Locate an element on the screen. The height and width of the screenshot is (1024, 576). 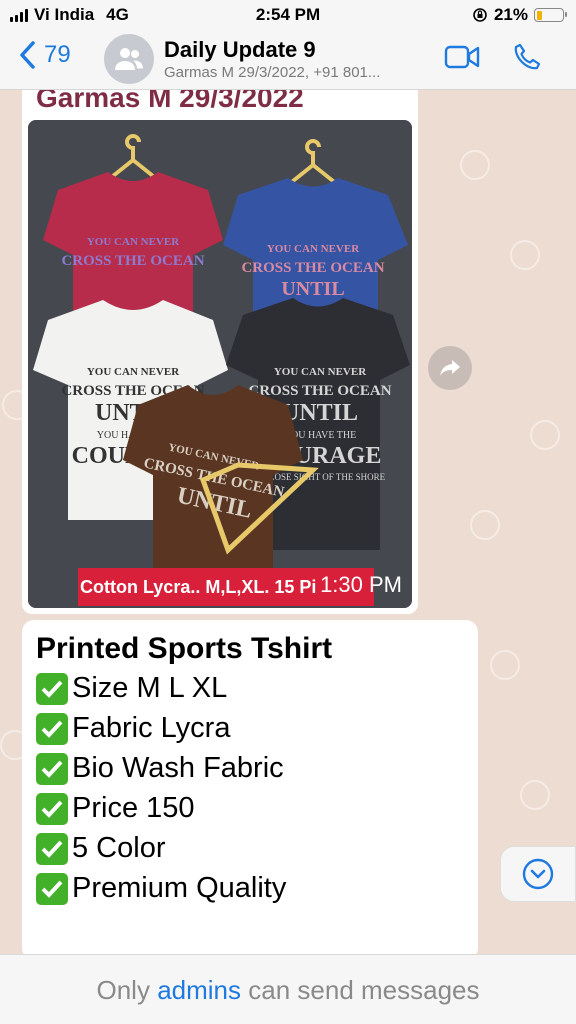
sender-name: Garmas M 29/3/2022 is located at coordinates (170, 102).